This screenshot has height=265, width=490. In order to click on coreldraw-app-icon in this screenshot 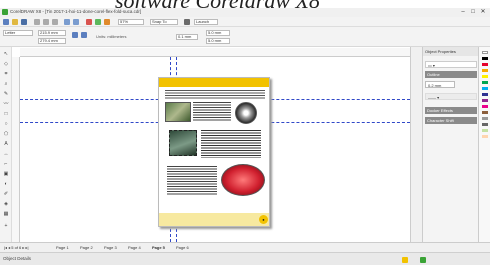, I will do `click(5, 12)`.